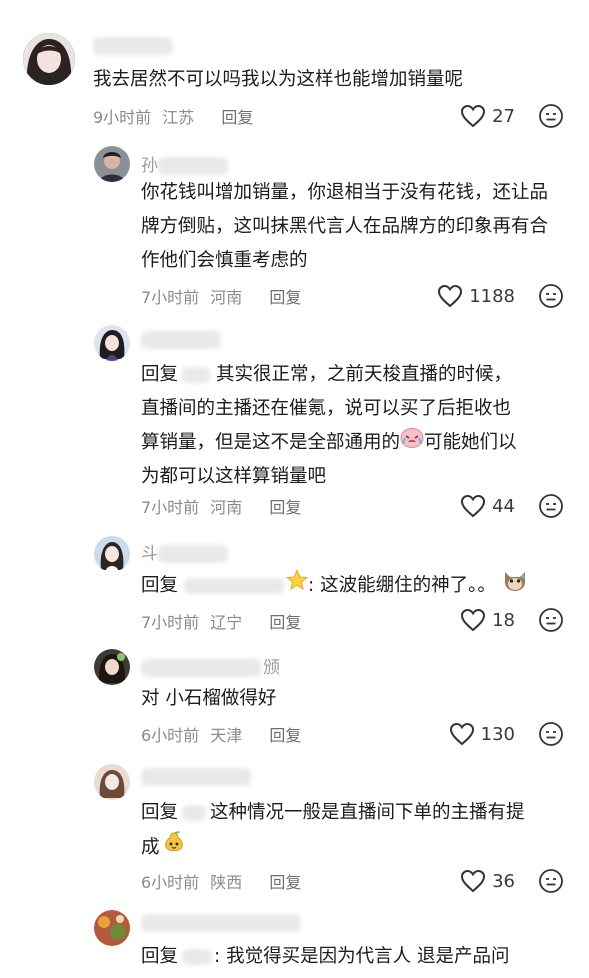 The image size is (589, 978). I want to click on comment-meta: 9小时前 江苏 回复, so click(173, 116).